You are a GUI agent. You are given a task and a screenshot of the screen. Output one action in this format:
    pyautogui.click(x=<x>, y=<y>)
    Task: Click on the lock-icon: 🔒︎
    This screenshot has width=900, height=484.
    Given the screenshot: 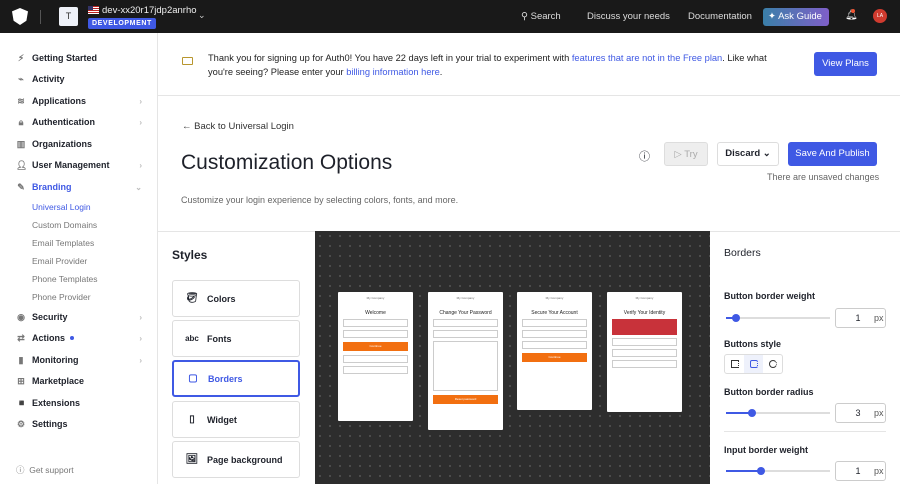 What is the action you would take?
    pyautogui.click(x=21, y=122)
    